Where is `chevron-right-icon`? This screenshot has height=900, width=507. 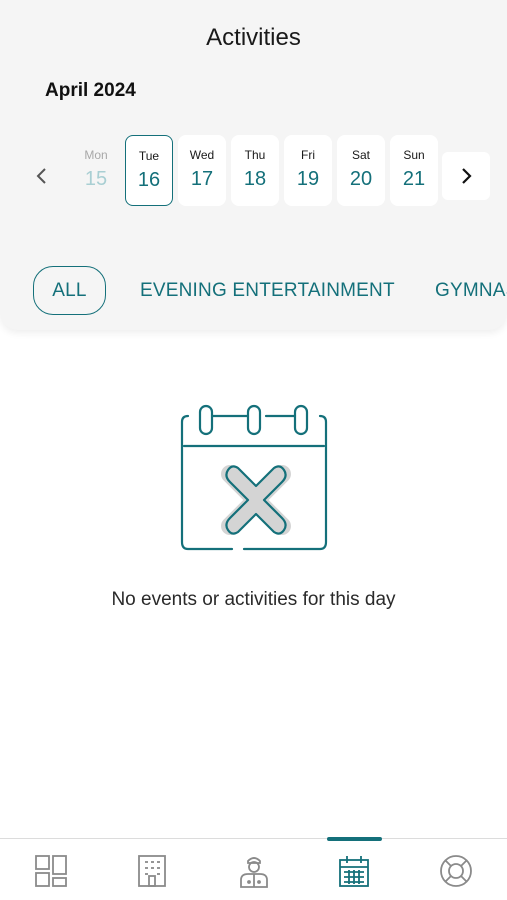 chevron-right-icon is located at coordinates (467, 176).